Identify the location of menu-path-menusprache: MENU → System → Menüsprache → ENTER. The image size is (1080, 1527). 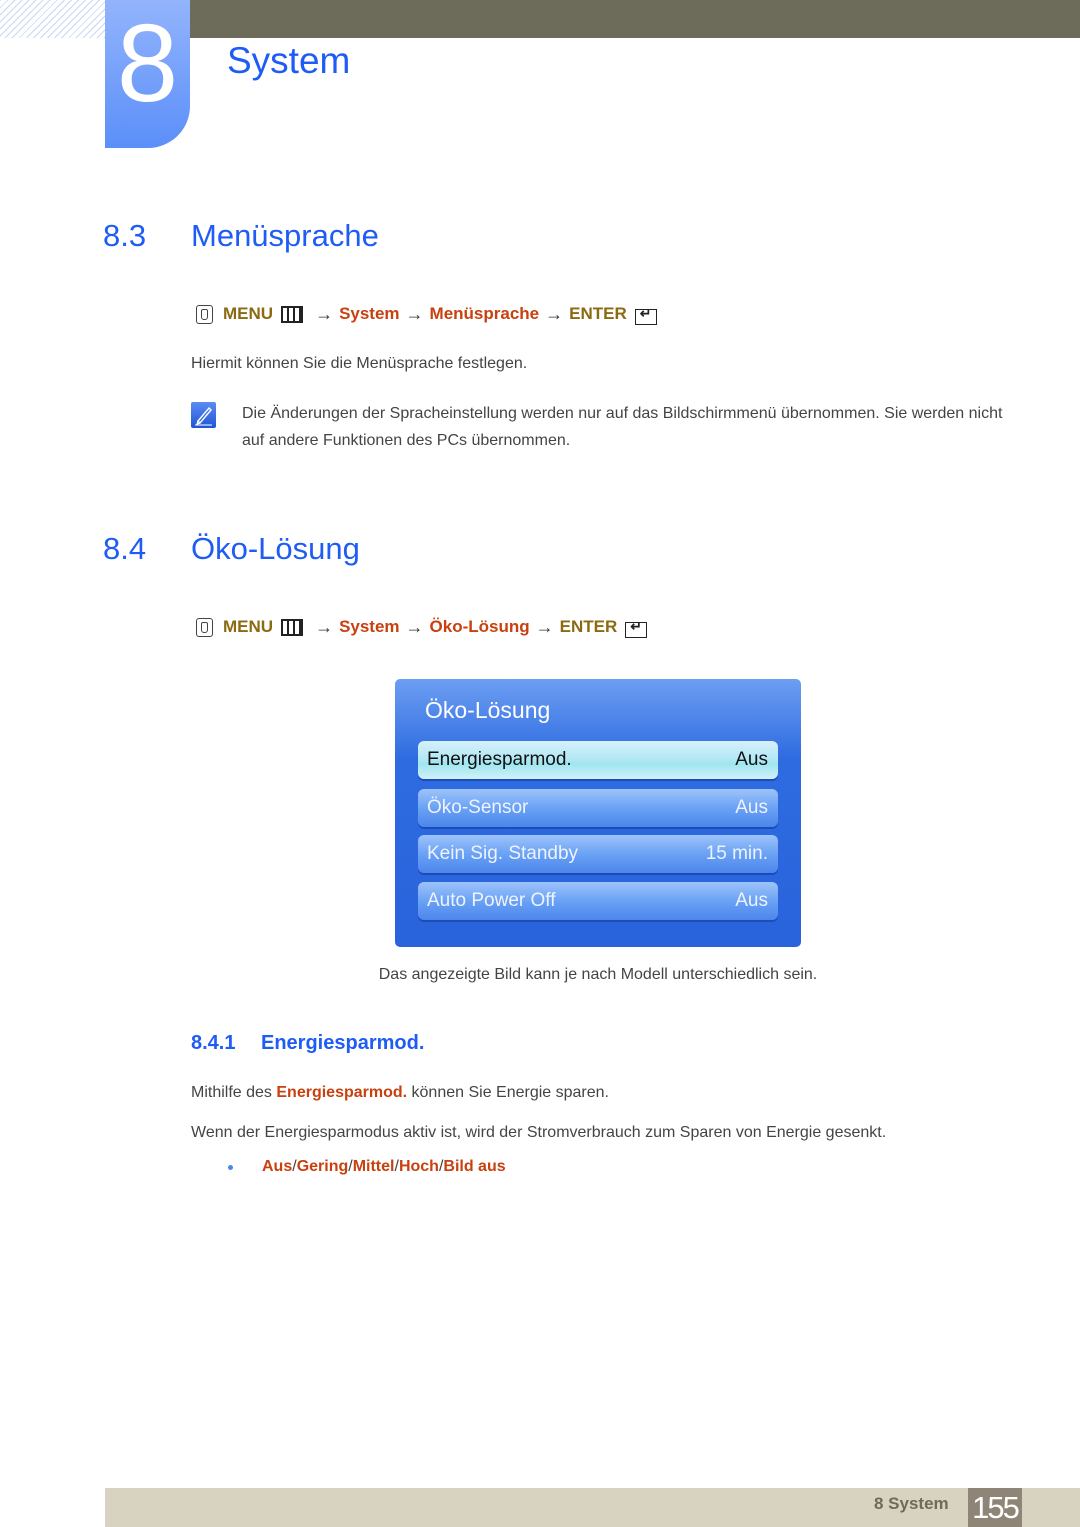
(426, 314).